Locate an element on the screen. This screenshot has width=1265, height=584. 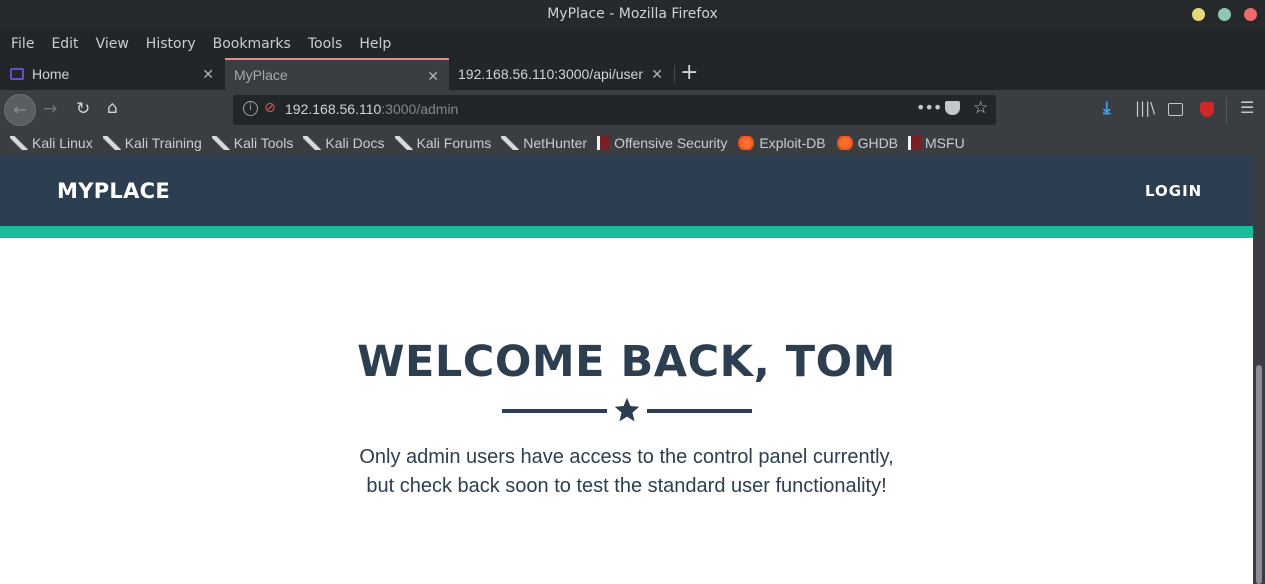
bookmark-label: MSFU is located at coordinates (945, 142).